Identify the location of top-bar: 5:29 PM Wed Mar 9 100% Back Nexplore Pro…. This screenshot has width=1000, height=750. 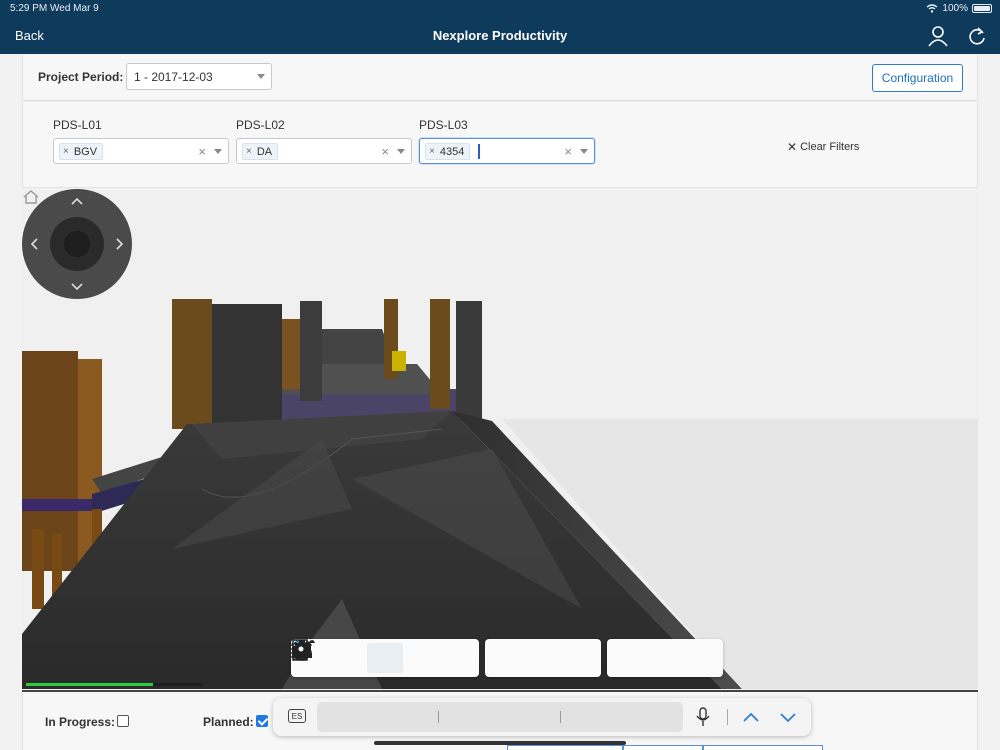
(500, 27).